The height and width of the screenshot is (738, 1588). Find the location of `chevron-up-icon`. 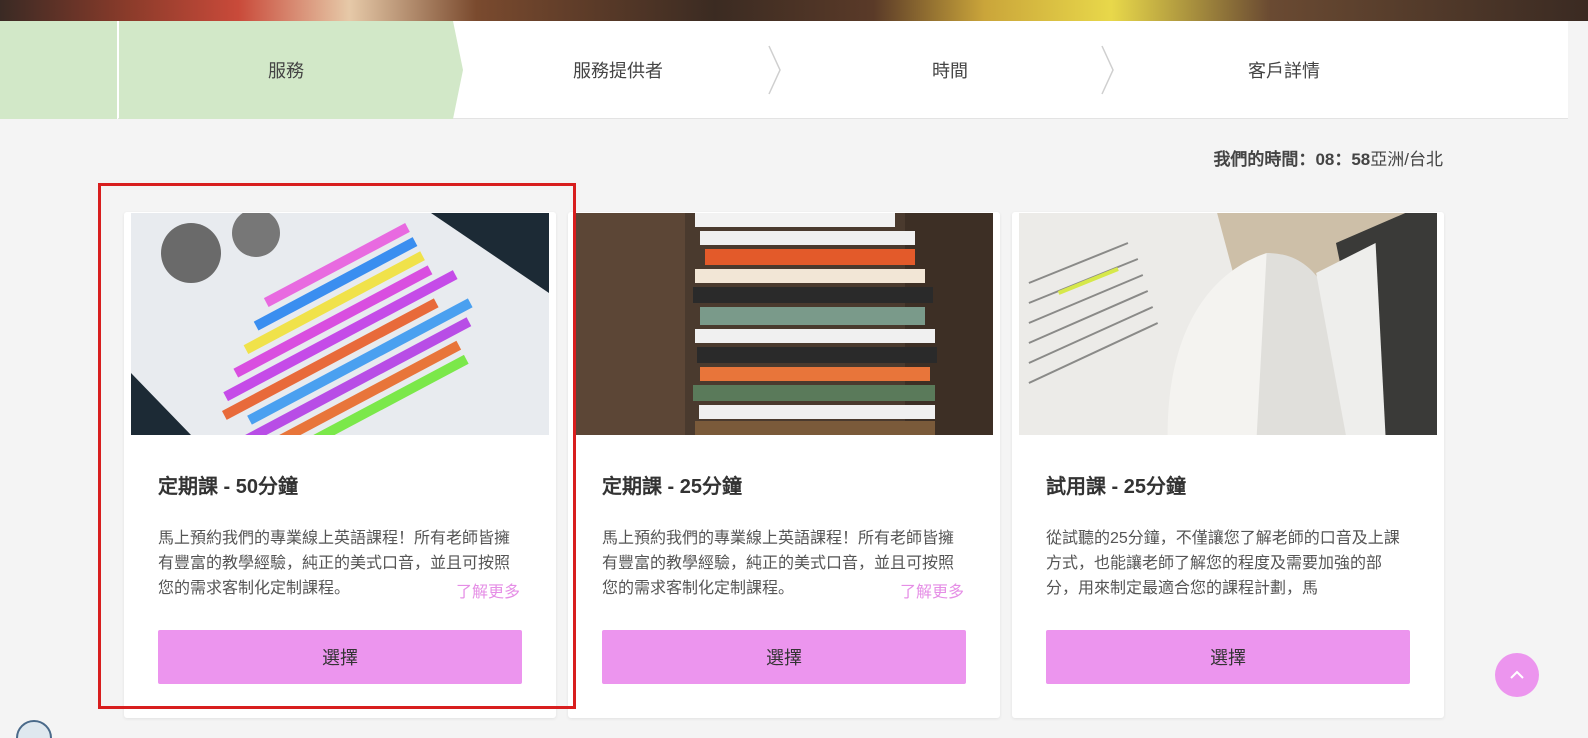

chevron-up-icon is located at coordinates (1517, 674).